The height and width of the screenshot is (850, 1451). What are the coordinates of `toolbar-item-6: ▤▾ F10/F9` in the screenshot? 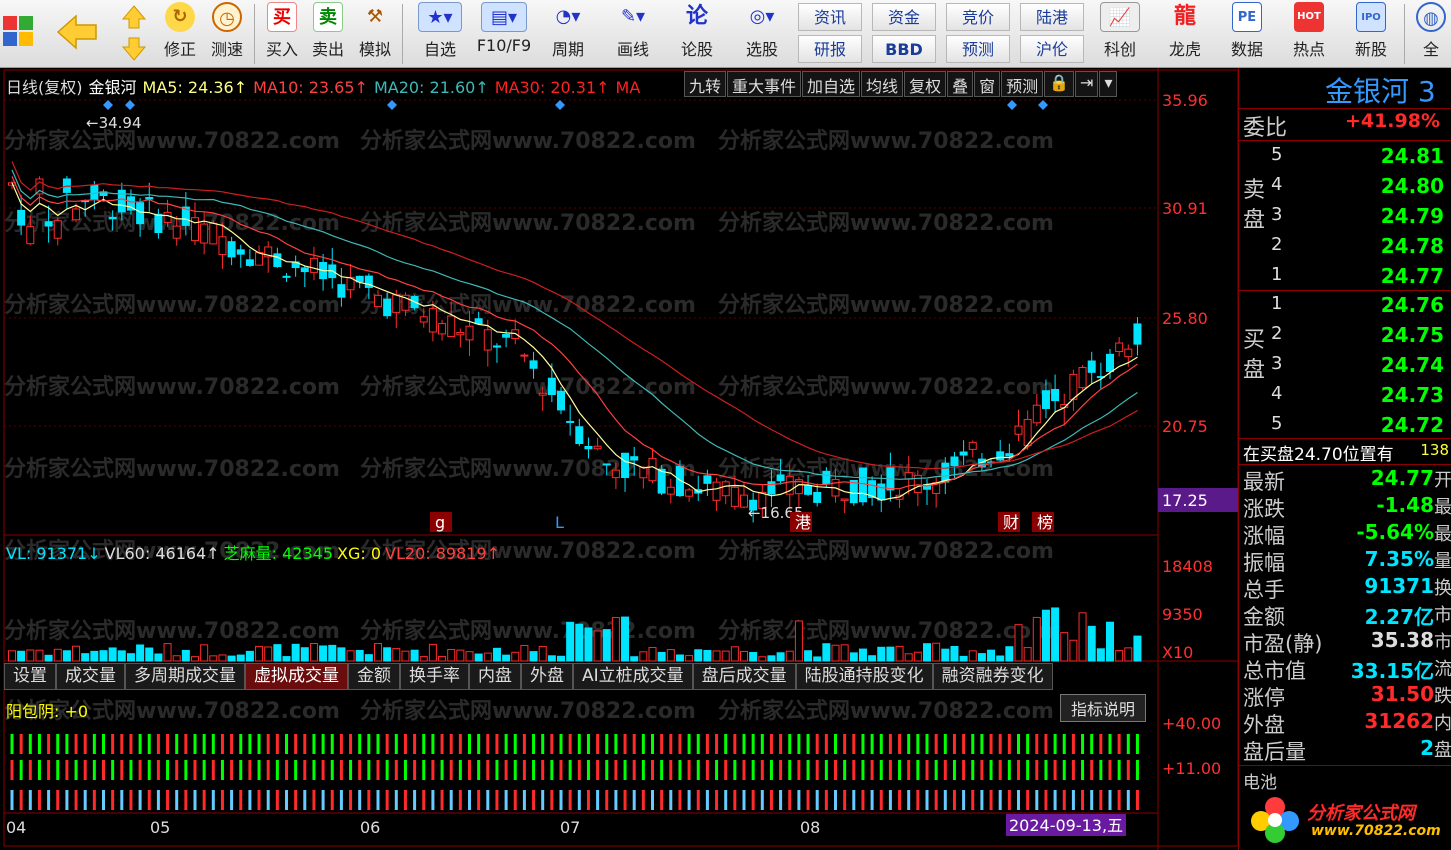 It's located at (504, 34).